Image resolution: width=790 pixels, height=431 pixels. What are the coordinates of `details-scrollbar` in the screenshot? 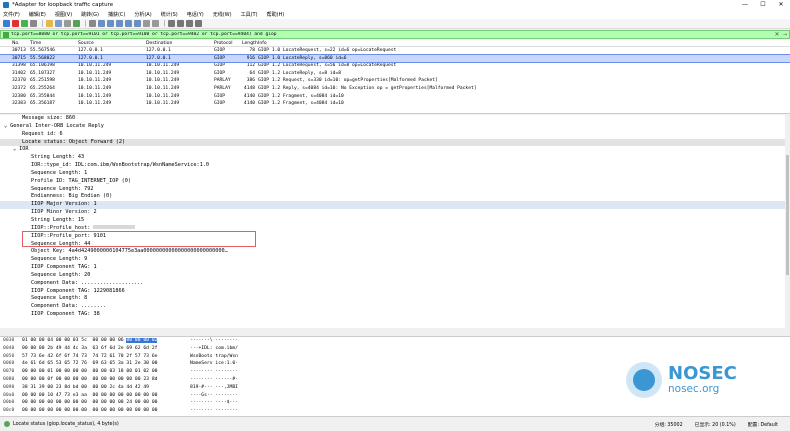 It's located at (787, 221).